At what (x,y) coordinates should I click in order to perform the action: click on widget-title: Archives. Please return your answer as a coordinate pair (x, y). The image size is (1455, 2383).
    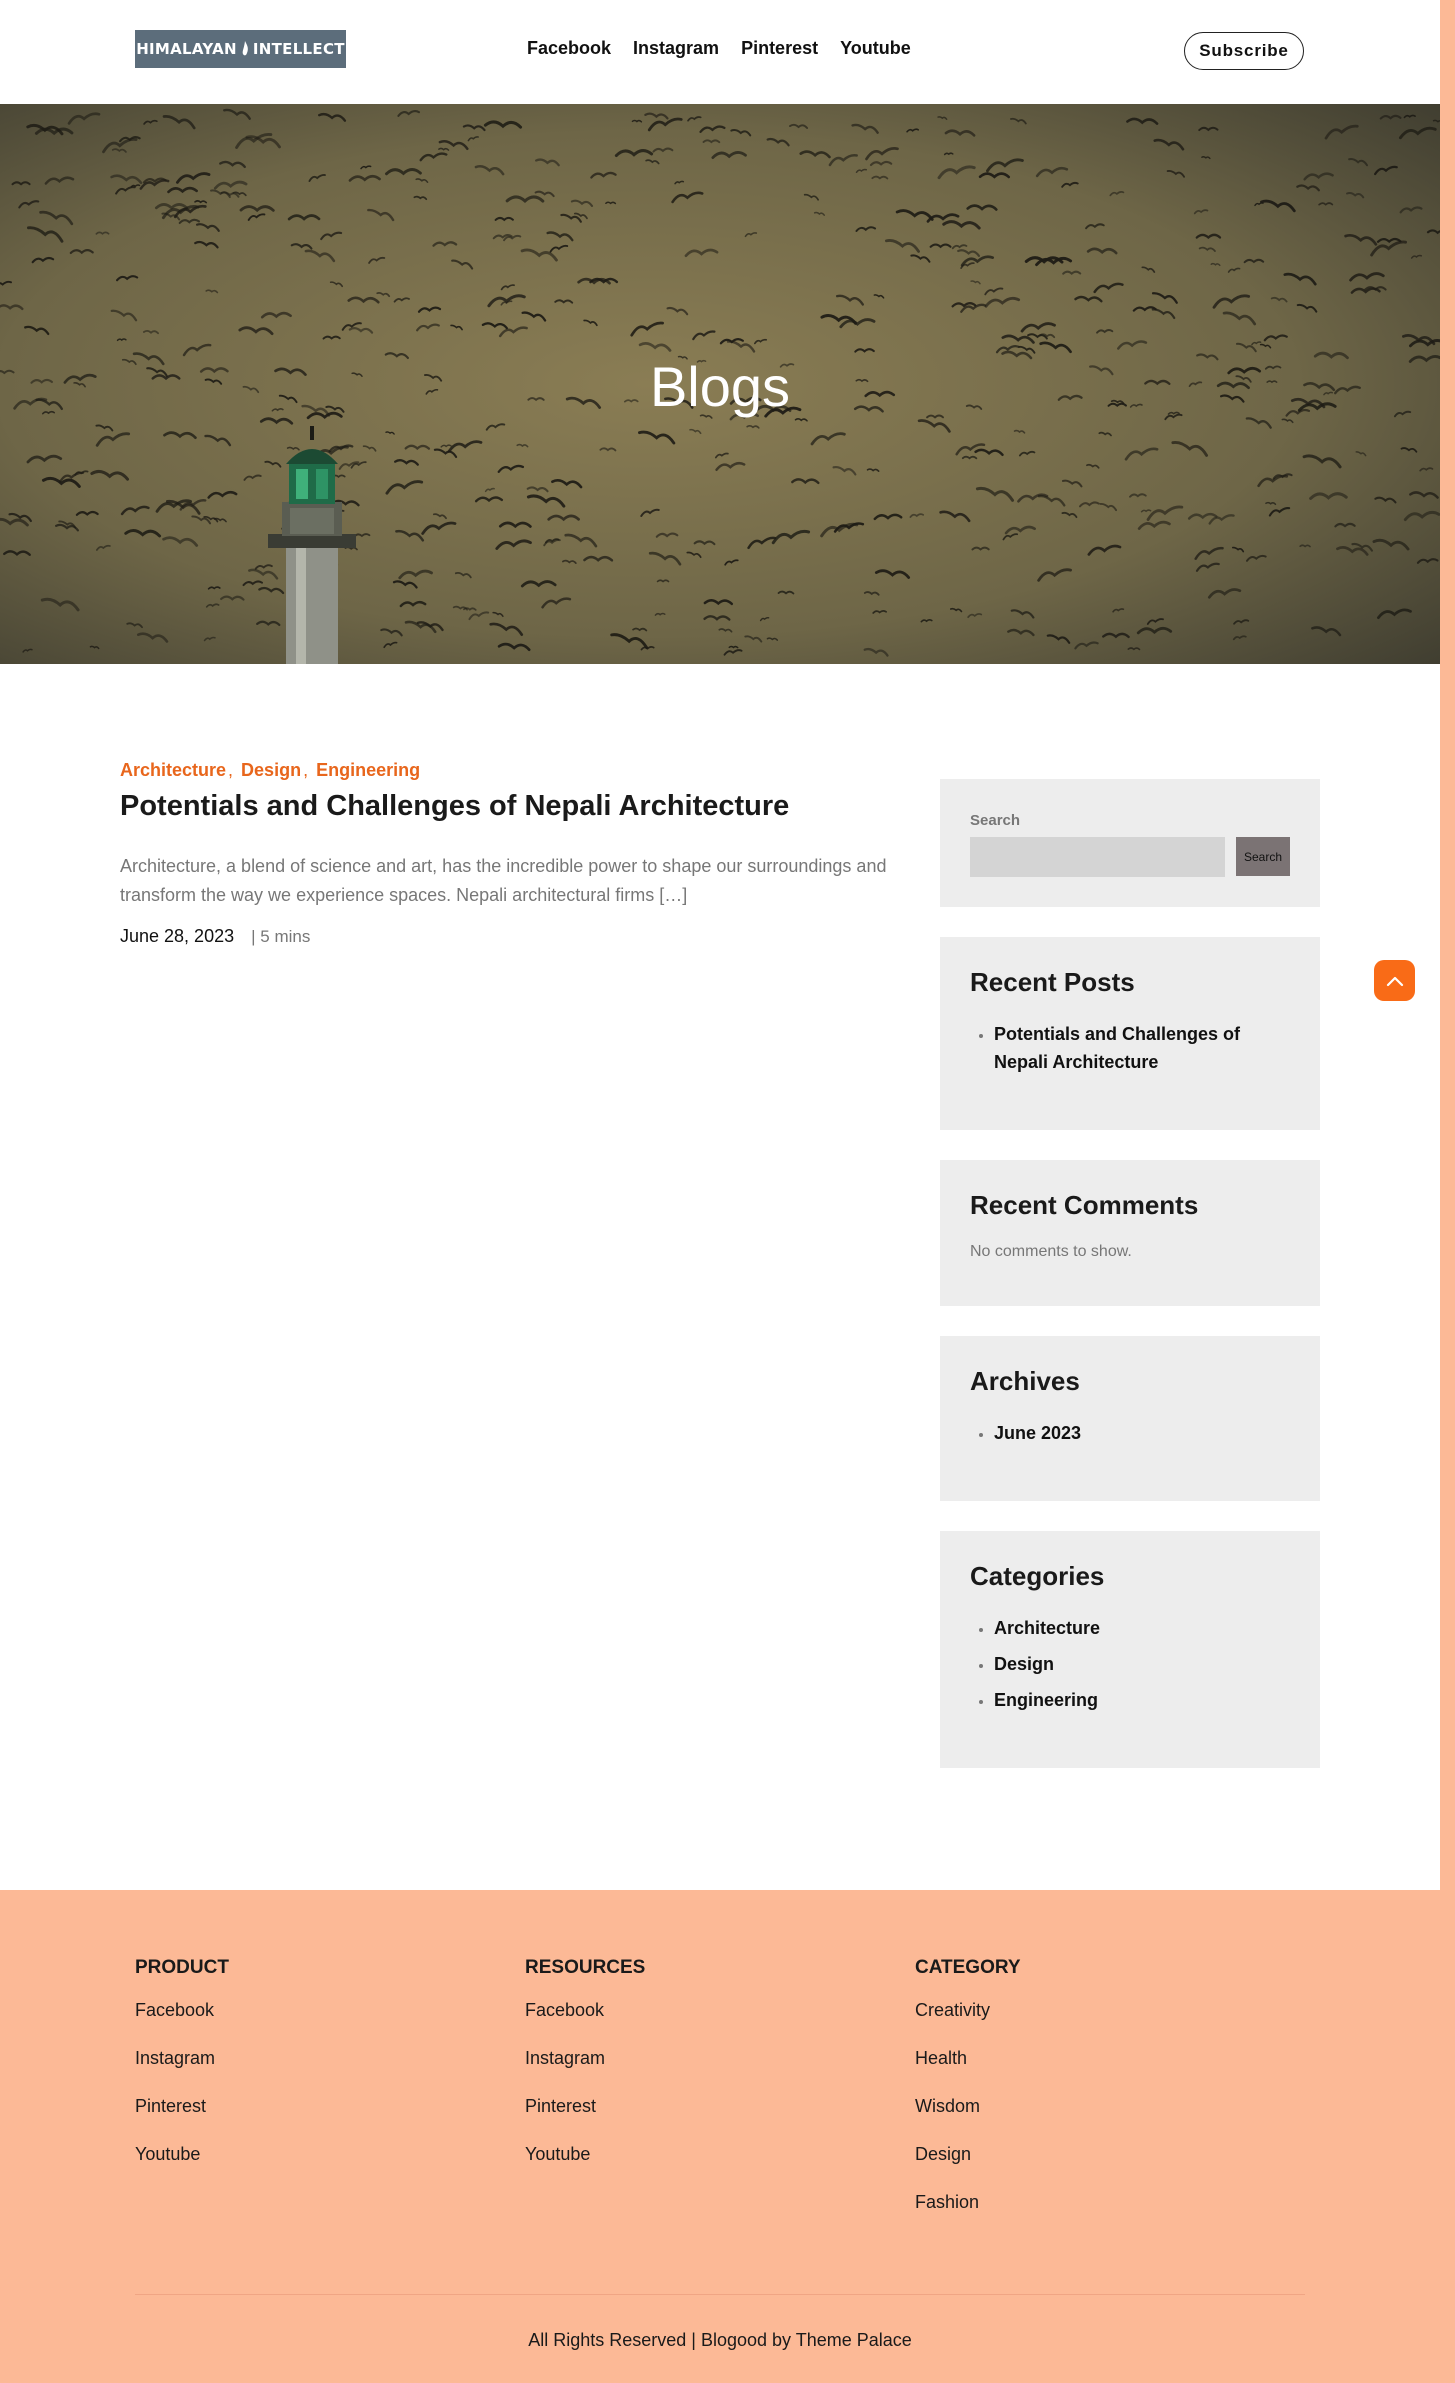
    Looking at the image, I should click on (1025, 1381).